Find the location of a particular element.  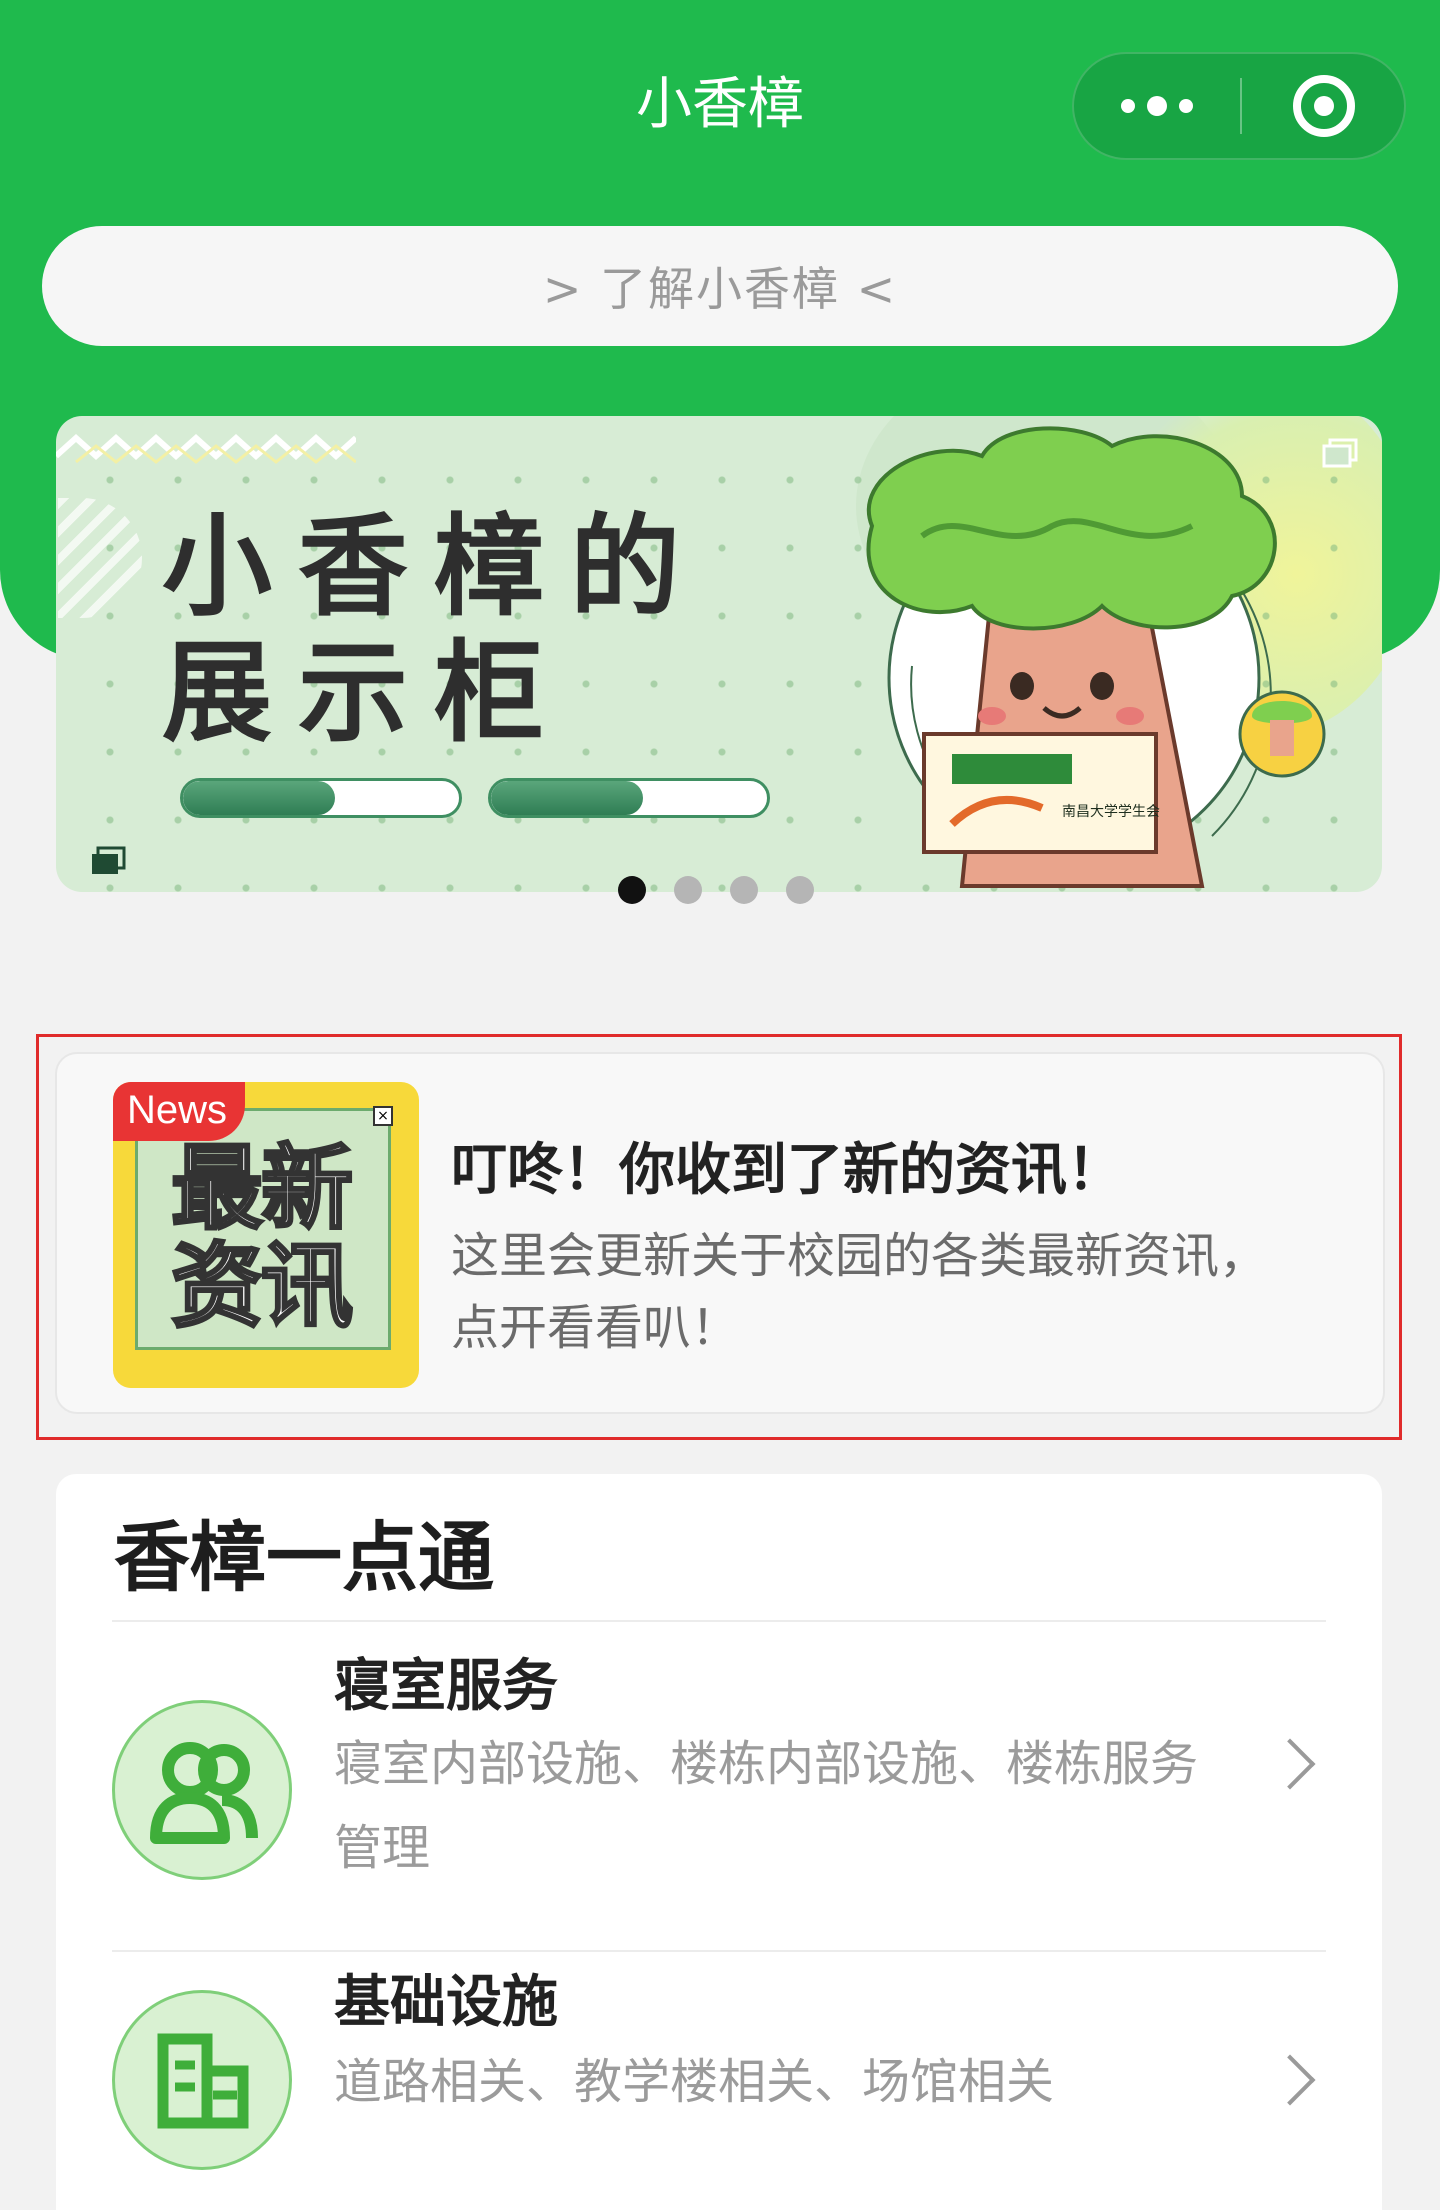

banner-progress-bars is located at coordinates (475, 798).